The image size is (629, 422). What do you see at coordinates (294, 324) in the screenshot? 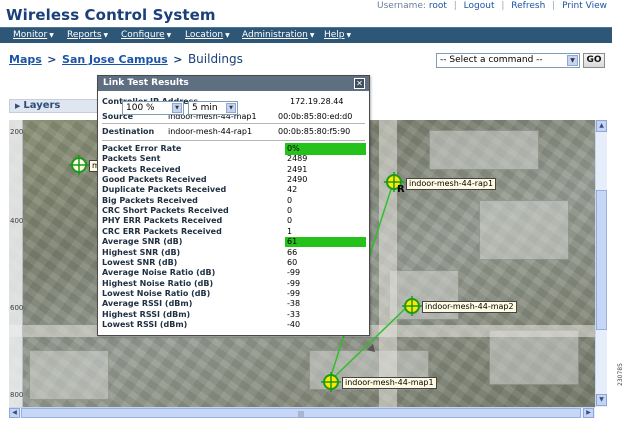
I see `stat-value: -40` at bounding box center [294, 324].